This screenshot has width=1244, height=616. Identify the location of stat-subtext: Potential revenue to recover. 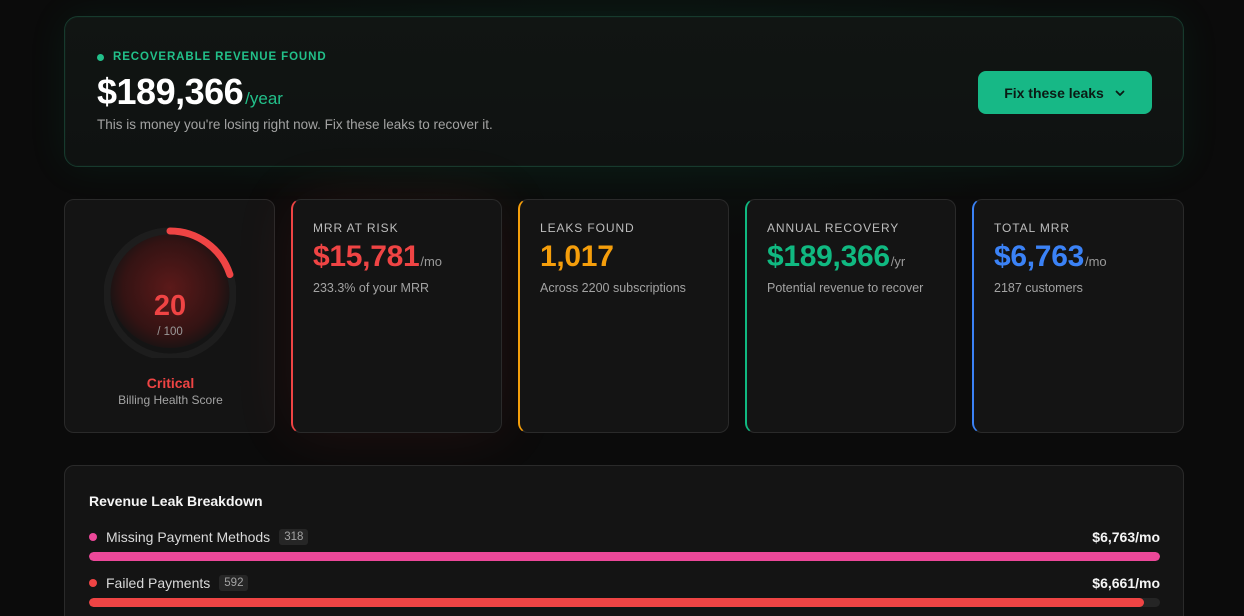
(845, 288).